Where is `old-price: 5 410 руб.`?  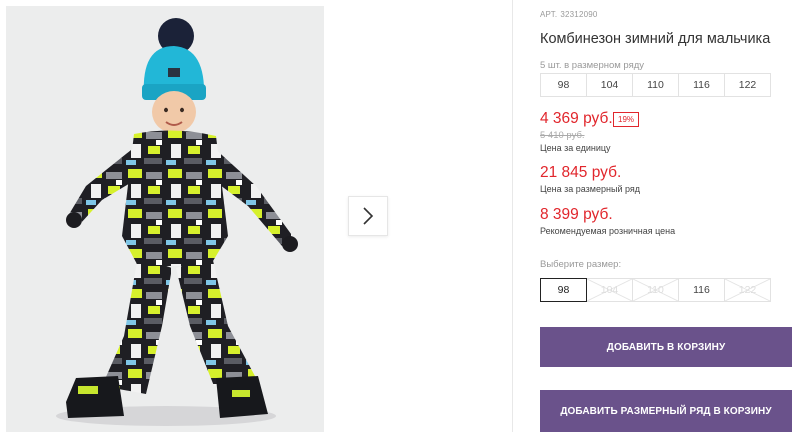
old-price: 5 410 руб. is located at coordinates (562, 135).